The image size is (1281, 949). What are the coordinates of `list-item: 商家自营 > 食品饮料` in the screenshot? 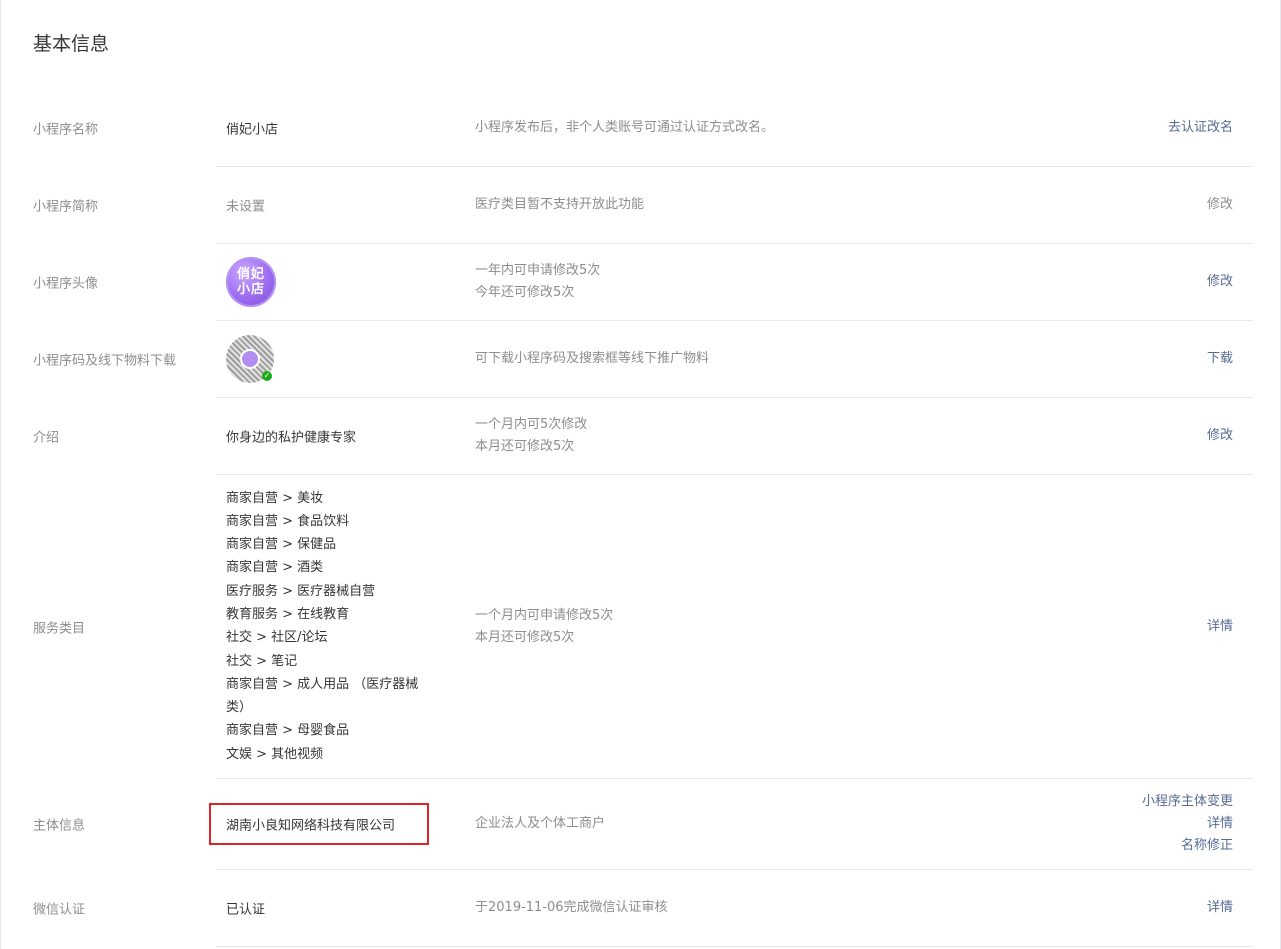 It's located at (288, 522).